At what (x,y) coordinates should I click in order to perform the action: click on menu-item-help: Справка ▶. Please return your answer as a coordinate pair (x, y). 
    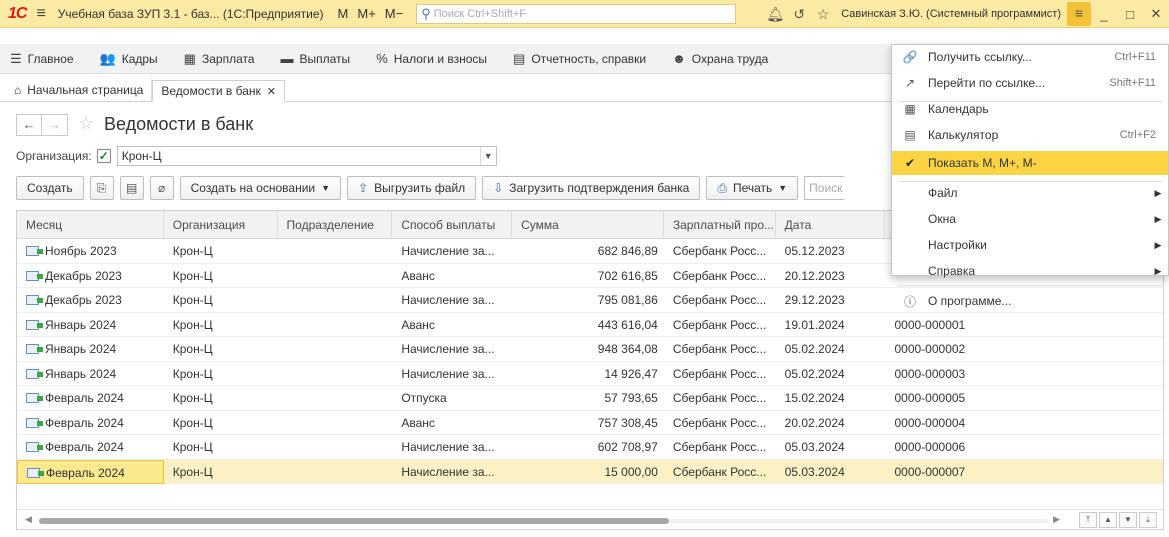
    Looking at the image, I should click on (1030, 271).